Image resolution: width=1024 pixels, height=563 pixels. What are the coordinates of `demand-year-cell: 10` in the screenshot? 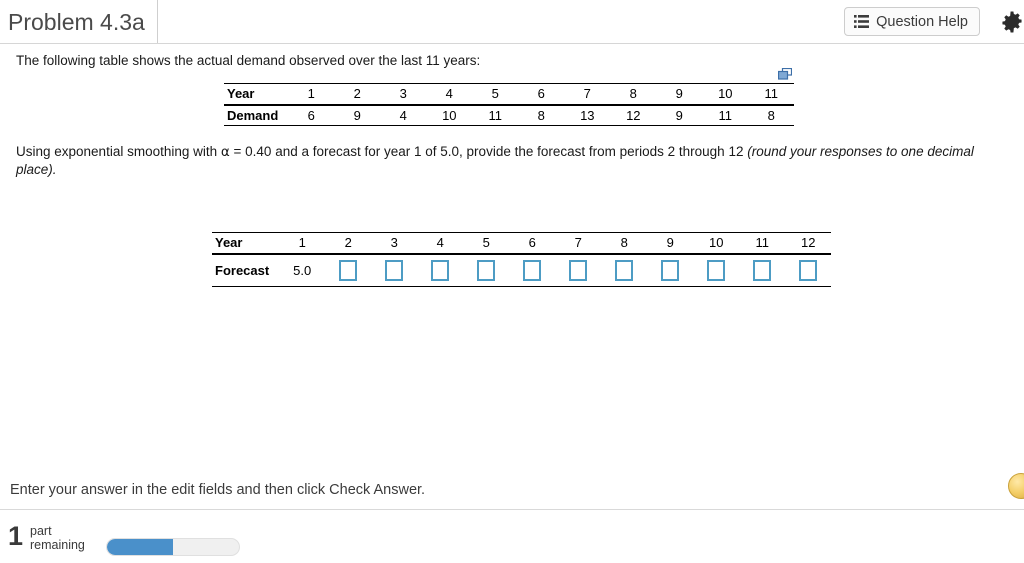 It's located at (725, 94).